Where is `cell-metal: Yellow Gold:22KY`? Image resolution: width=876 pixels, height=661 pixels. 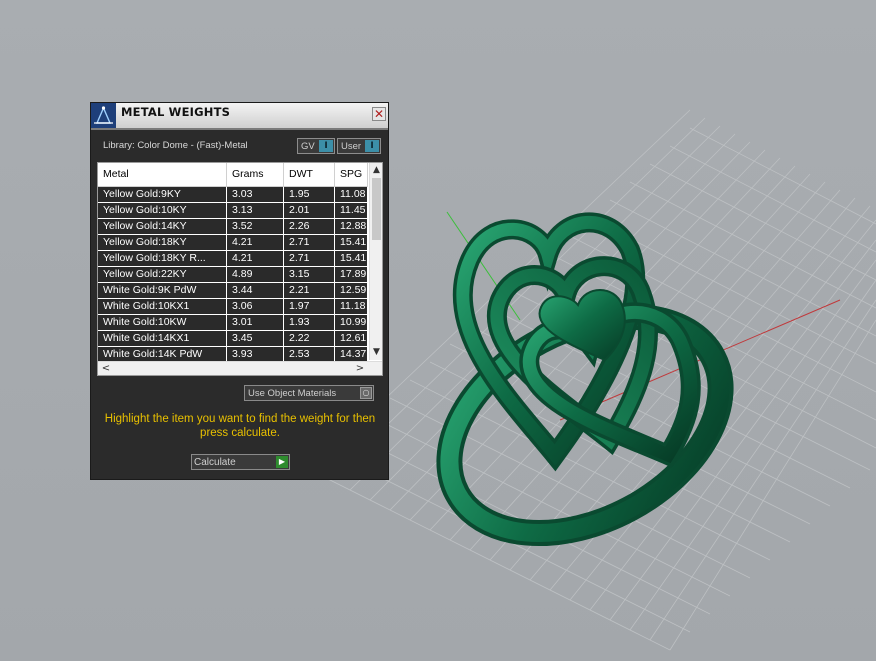 cell-metal: Yellow Gold:22KY is located at coordinates (162, 274).